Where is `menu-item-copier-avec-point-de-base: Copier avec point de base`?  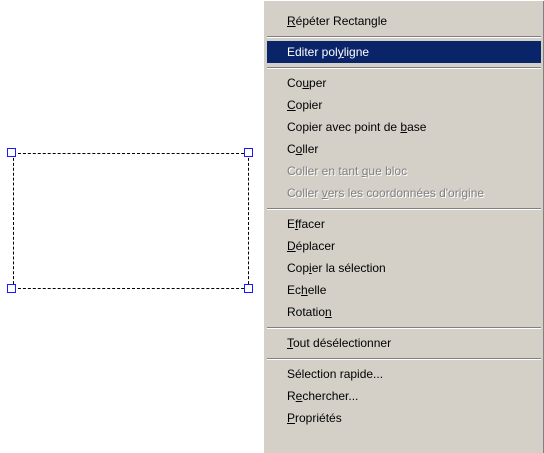
menu-item-copier-avec-point-de-base: Copier avec point de base is located at coordinates (404, 127).